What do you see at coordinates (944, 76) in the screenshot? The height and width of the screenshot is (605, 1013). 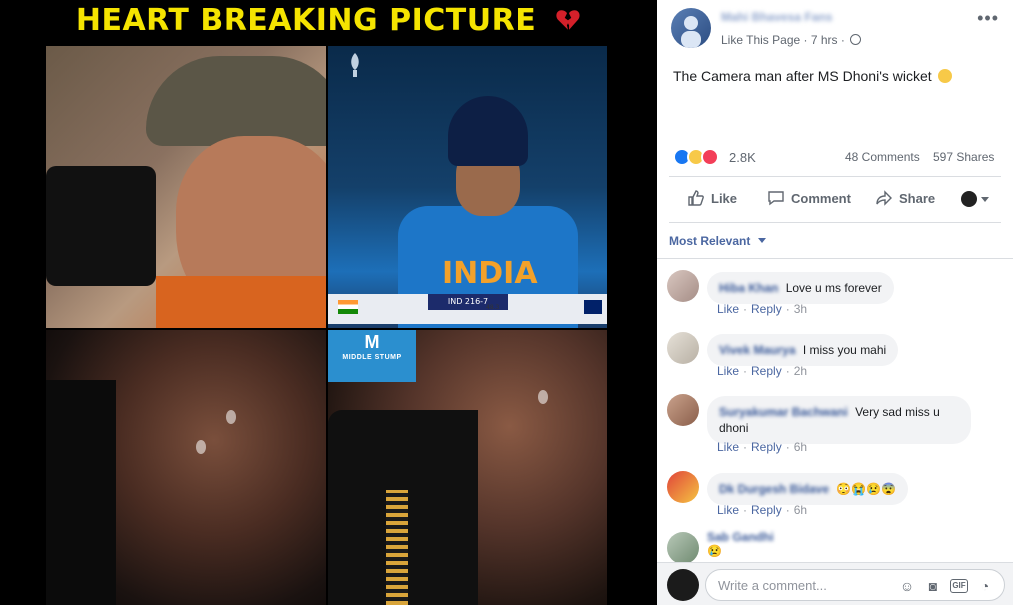 I see `disappointed-emoji-icon` at bounding box center [944, 76].